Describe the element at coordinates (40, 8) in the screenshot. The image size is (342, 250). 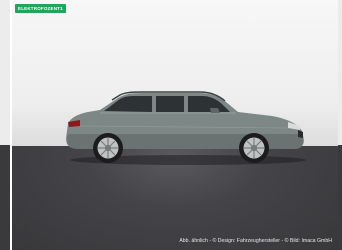
I see `electric-badge: ELEKTROFOZENT1` at that location.